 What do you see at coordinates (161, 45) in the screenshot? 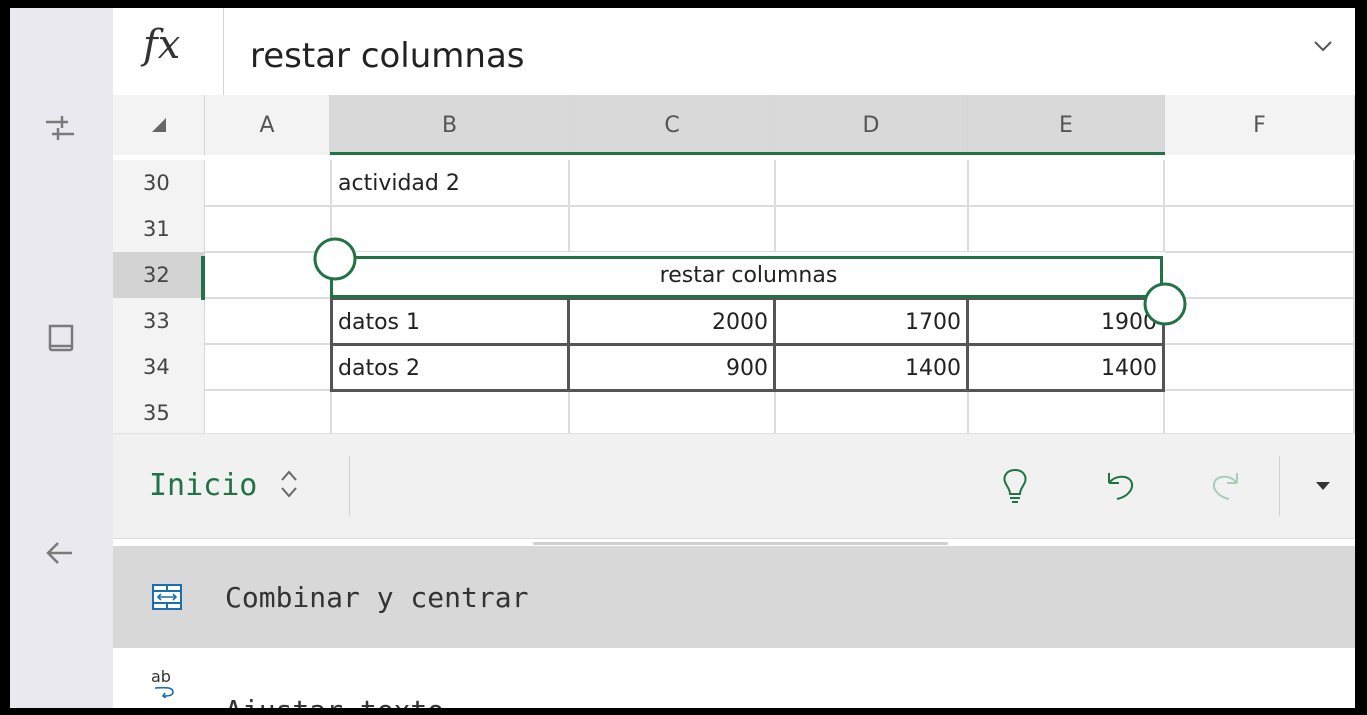
I see `fx-label: fx` at bounding box center [161, 45].